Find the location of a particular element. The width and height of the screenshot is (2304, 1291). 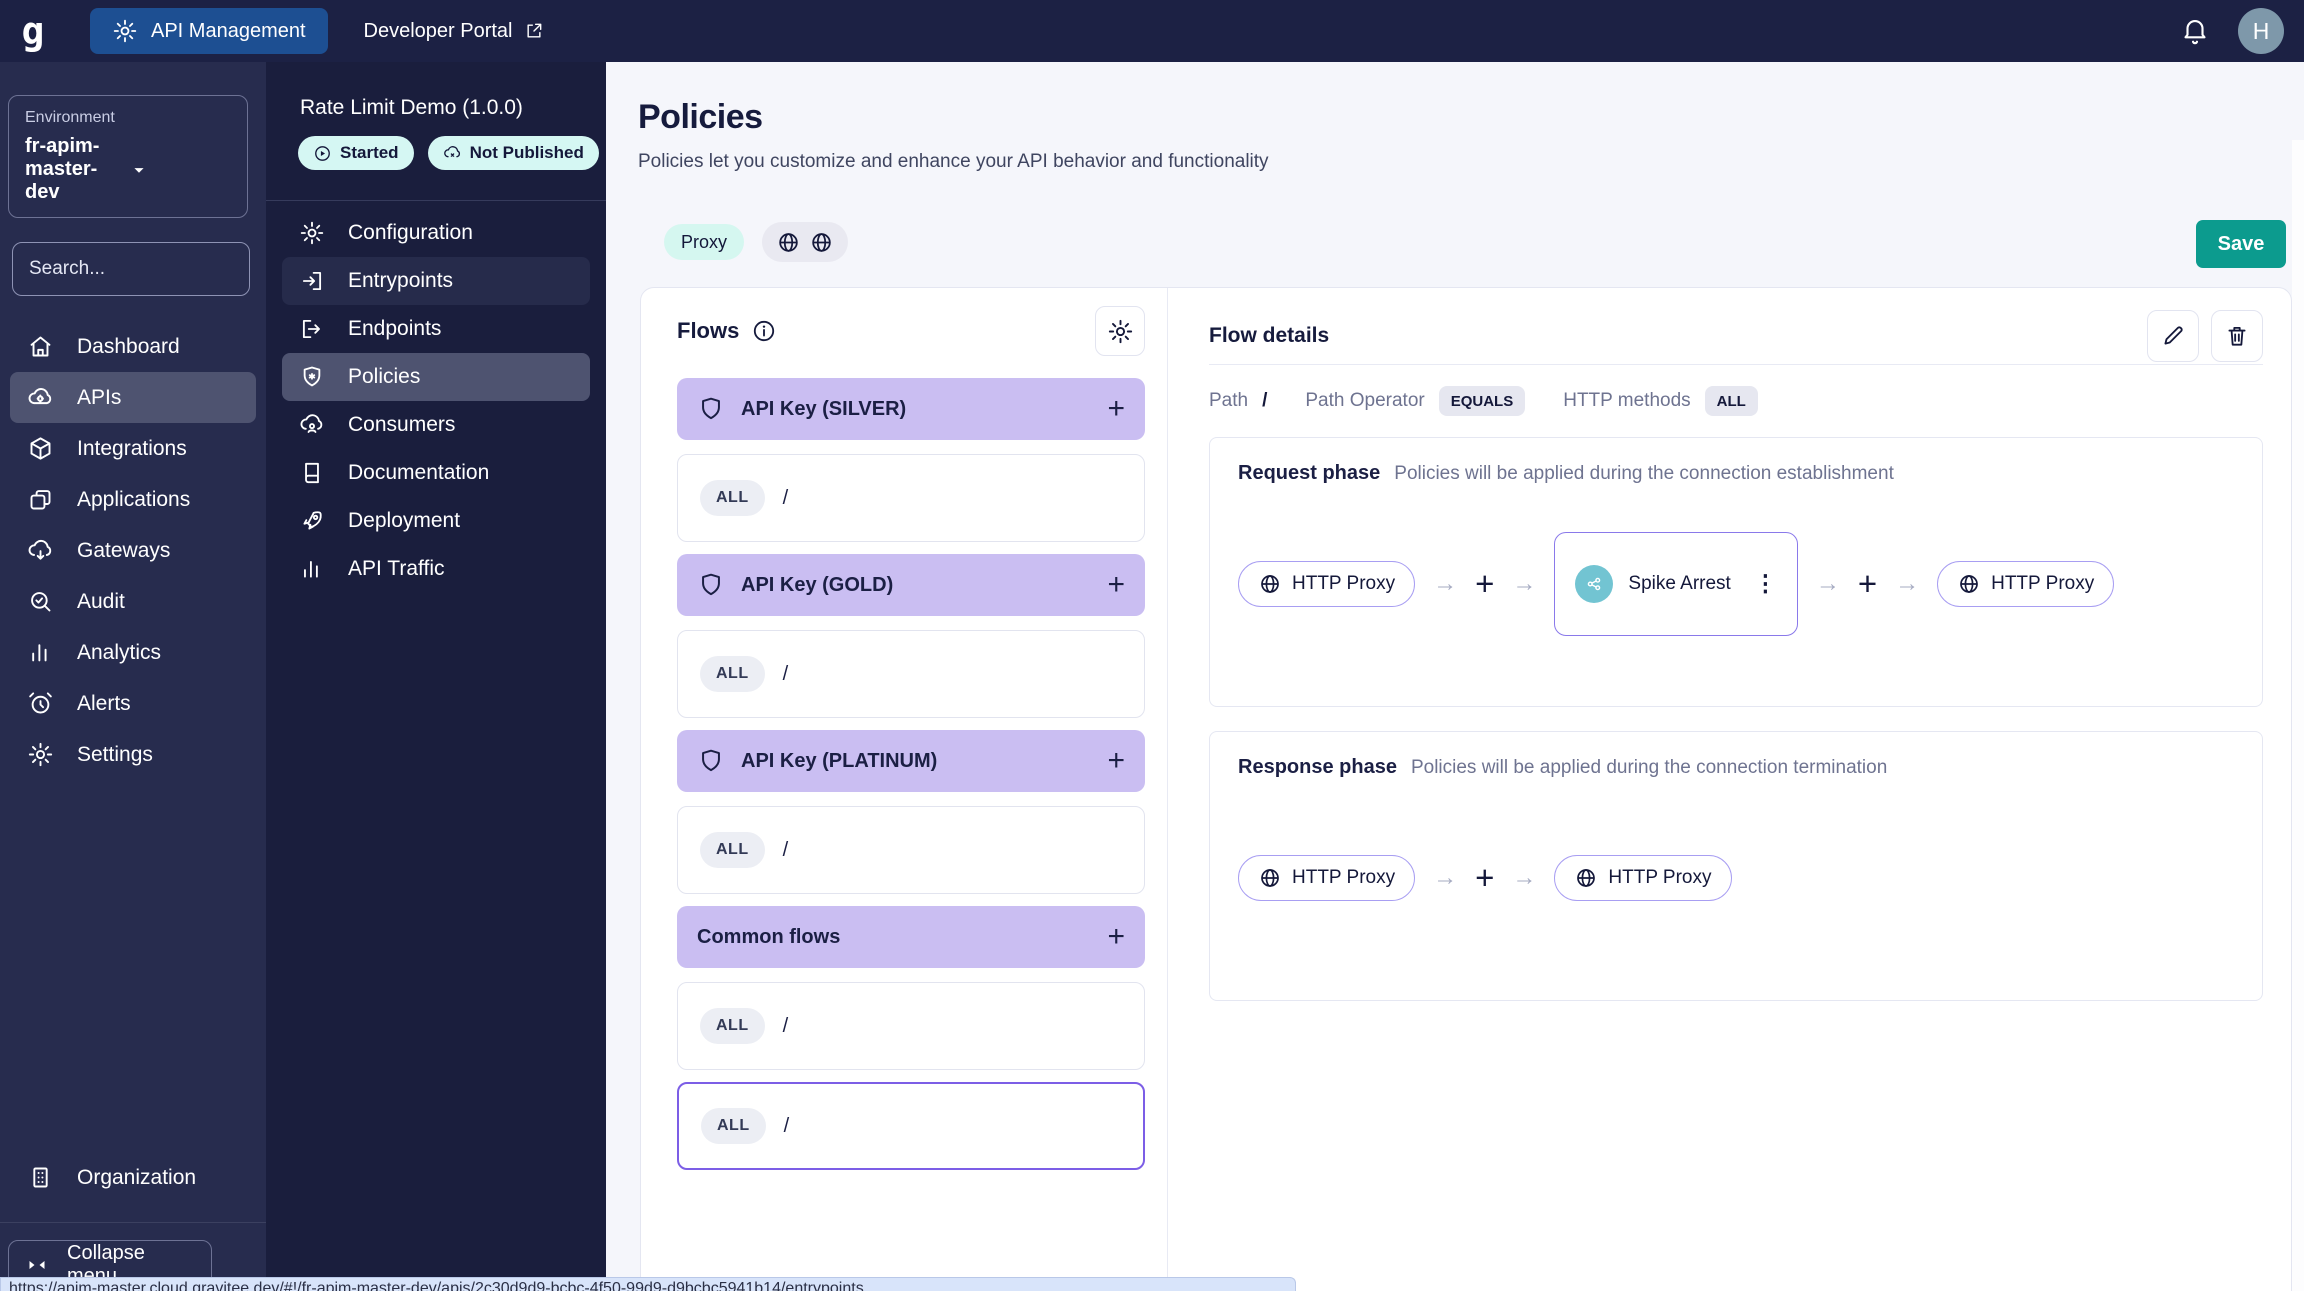

sidebar-item-analytics: Analytics is located at coordinates (133, 652).